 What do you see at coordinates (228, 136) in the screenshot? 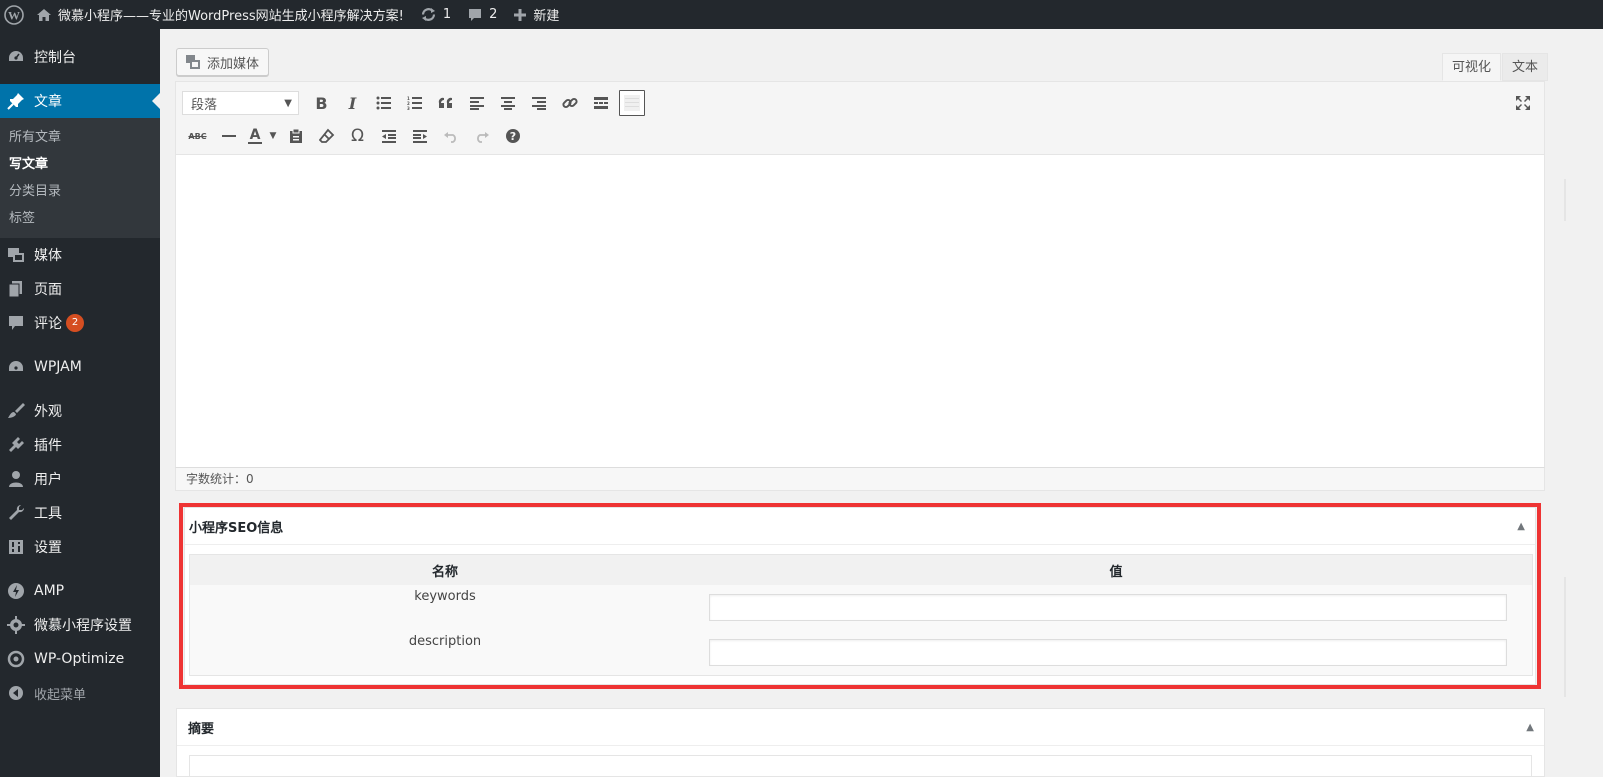
I see `horizontal-line-icon` at bounding box center [228, 136].